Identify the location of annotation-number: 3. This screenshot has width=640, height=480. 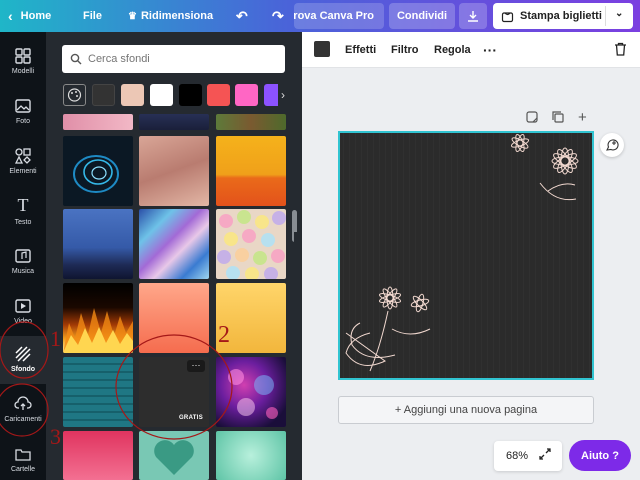
(55, 436).